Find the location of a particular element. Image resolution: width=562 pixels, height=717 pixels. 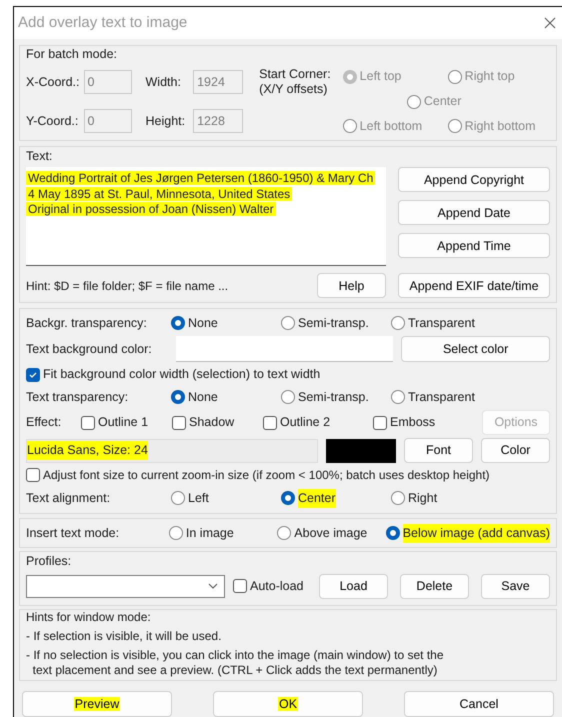

checkbox: Fit background color width (selection) to text width is located at coordinates (288, 374).